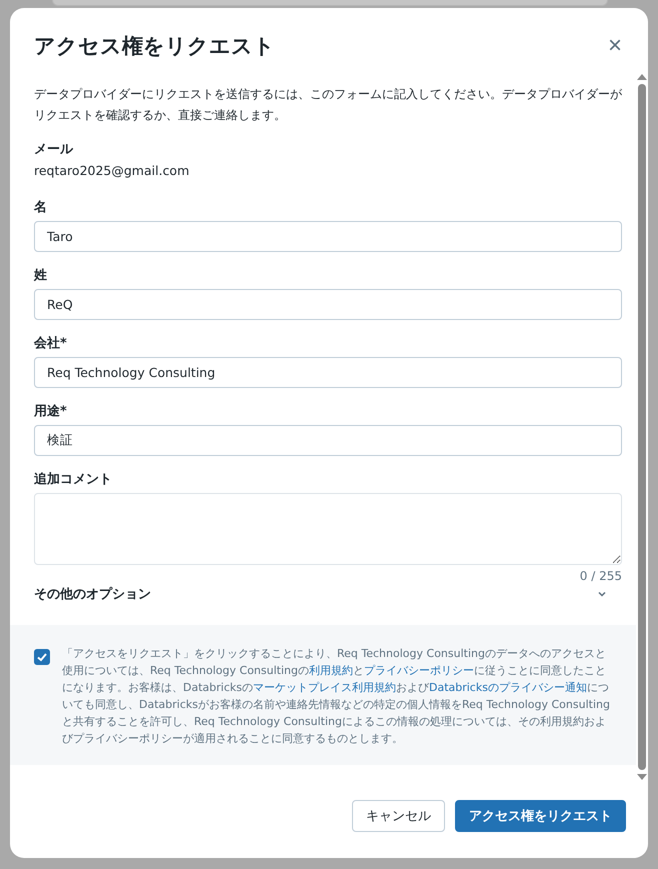 This screenshot has width=658, height=869. Describe the element at coordinates (73, 479) in the screenshot. I see `field-label: 追加コメント` at that location.